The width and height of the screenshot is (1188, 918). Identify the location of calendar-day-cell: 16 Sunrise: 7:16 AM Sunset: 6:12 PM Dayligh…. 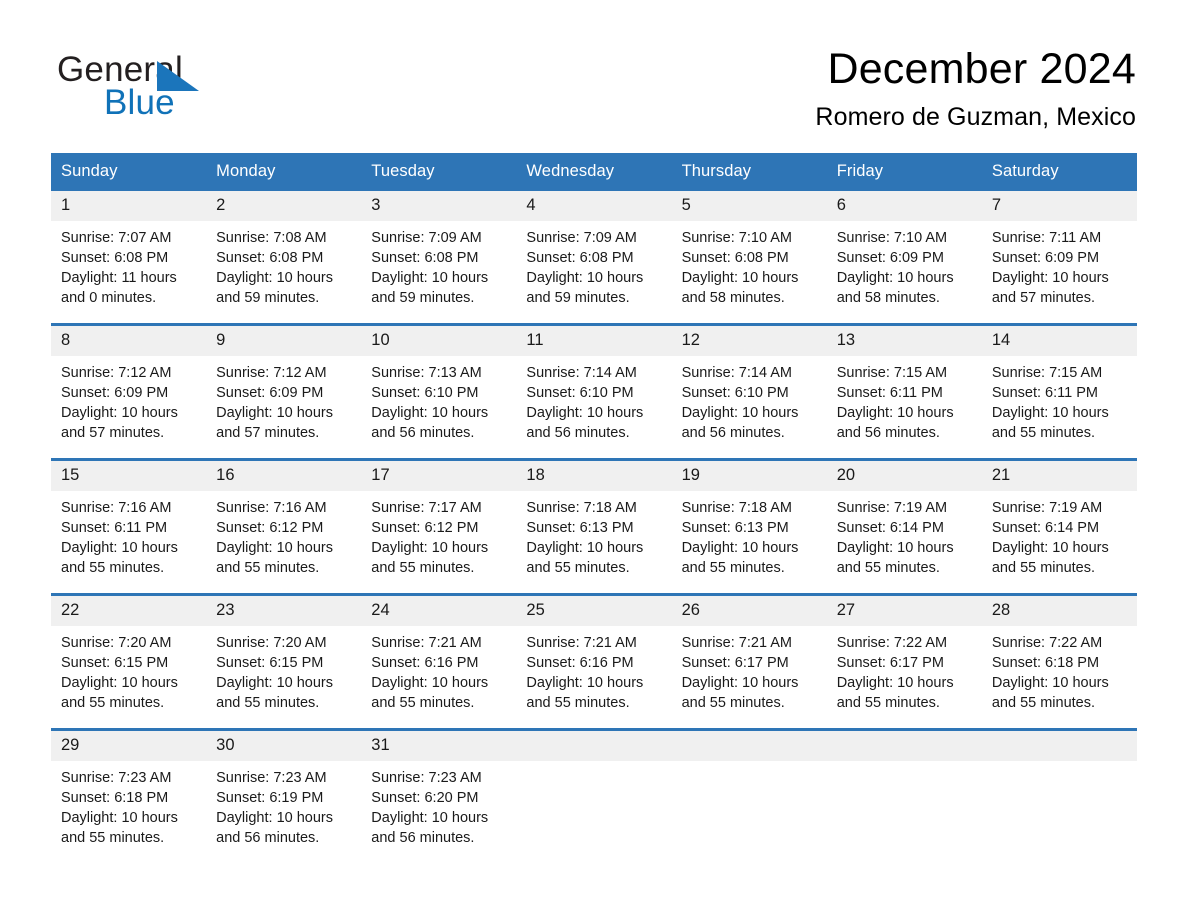
(284, 520).